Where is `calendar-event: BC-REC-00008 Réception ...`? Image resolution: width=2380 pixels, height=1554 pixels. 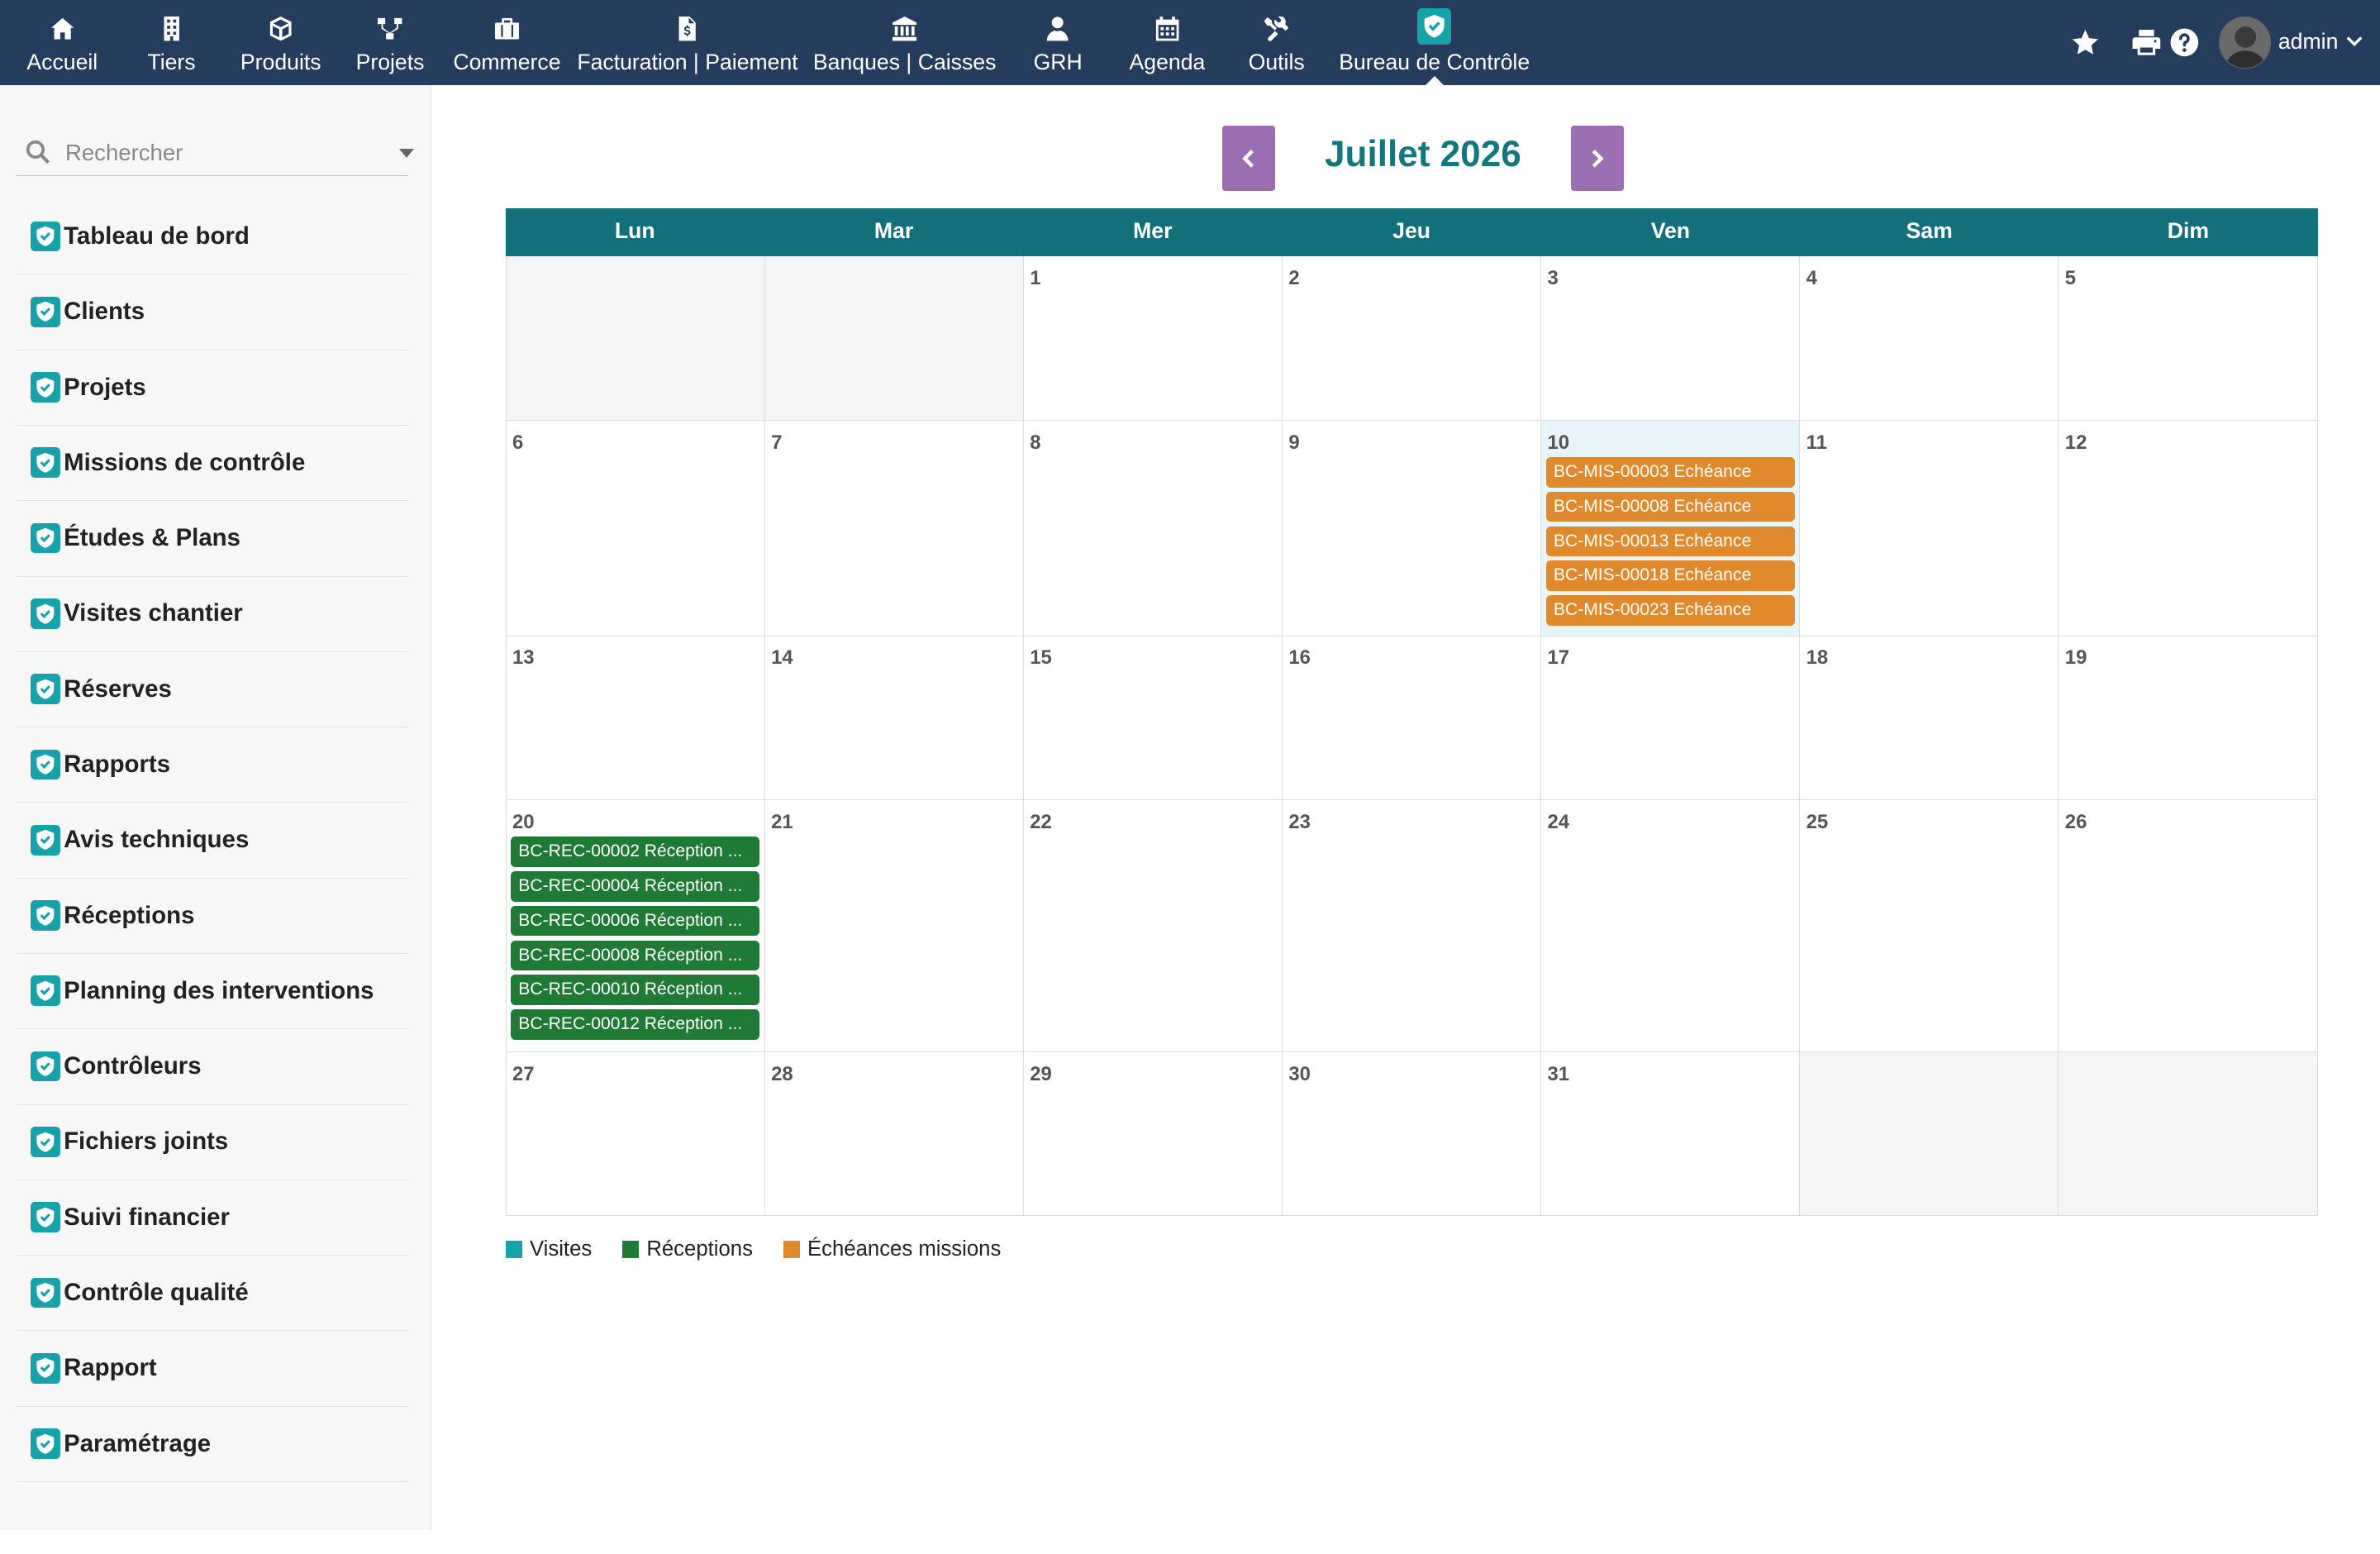
calendar-event: BC-REC-00008 Réception ... is located at coordinates (635, 955).